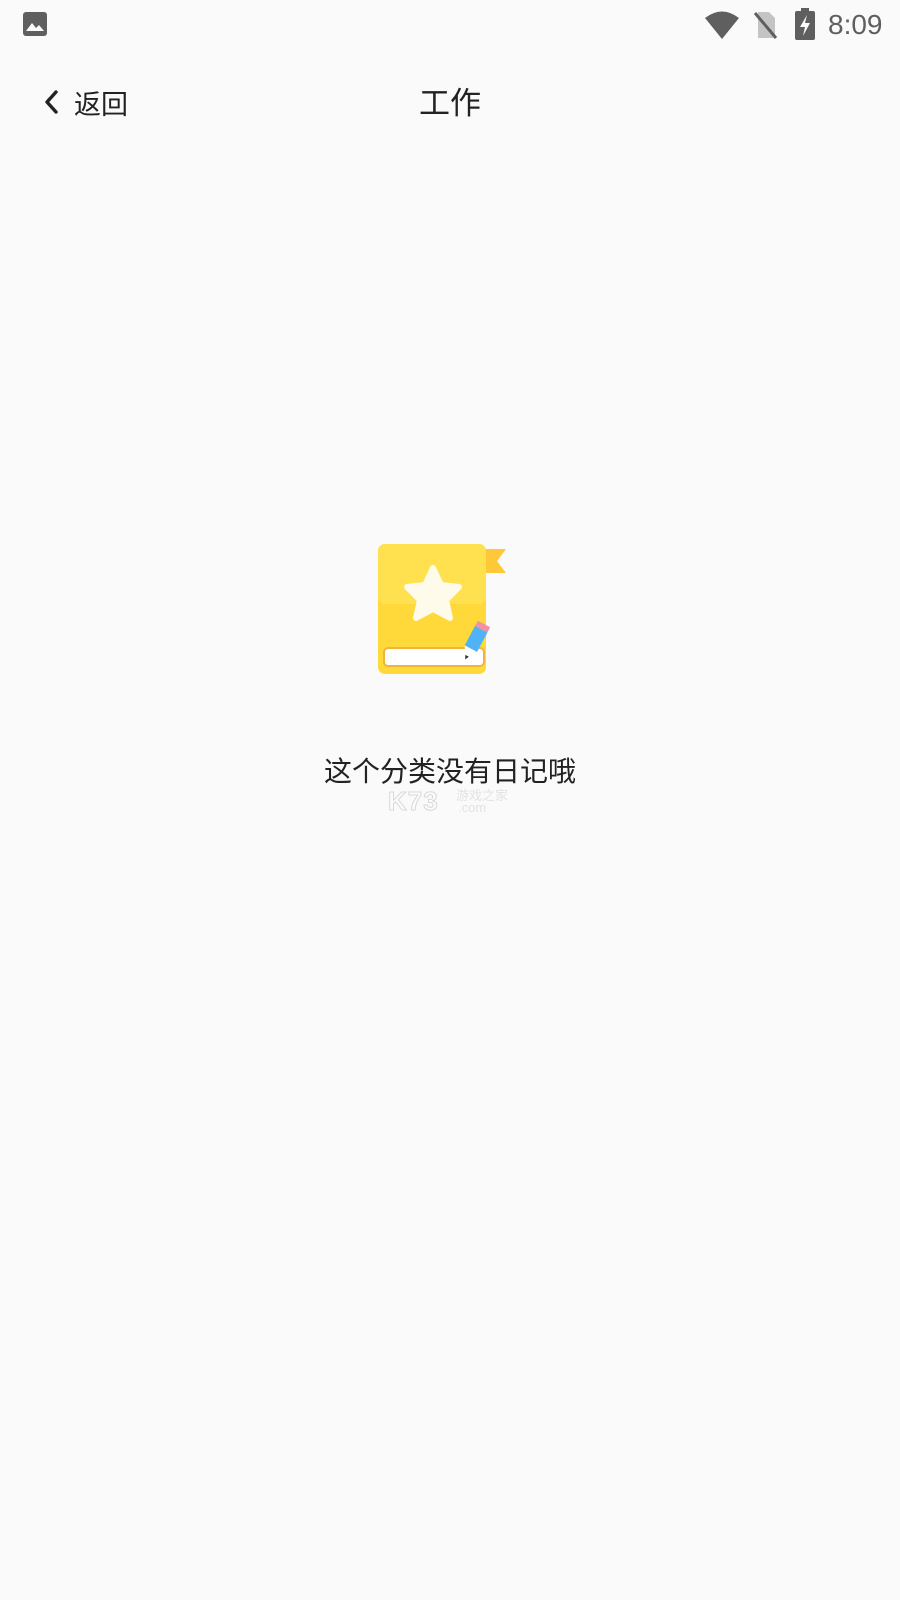 This screenshot has width=900, height=1600. I want to click on gallery-icon, so click(35, 24).